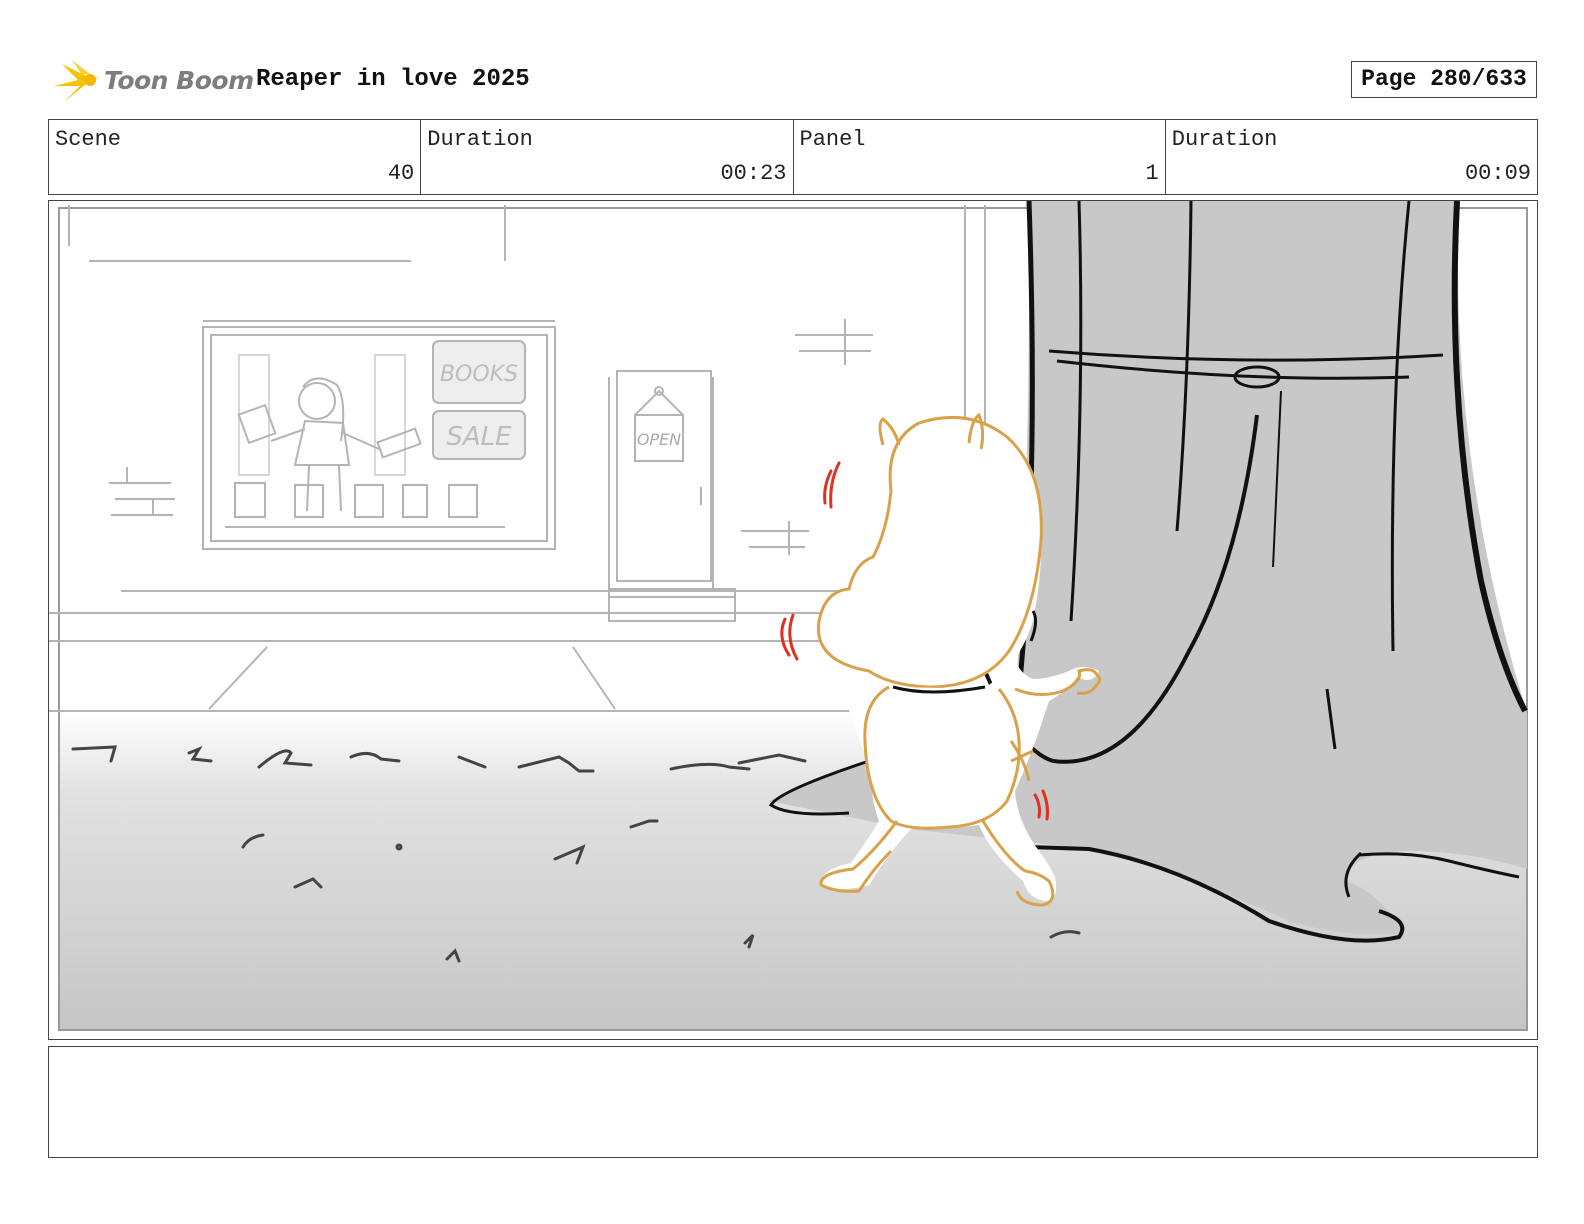 Image resolution: width=1584 pixels, height=1224 pixels. What do you see at coordinates (832, 139) in the screenshot?
I see `panel-label: Panel` at bounding box center [832, 139].